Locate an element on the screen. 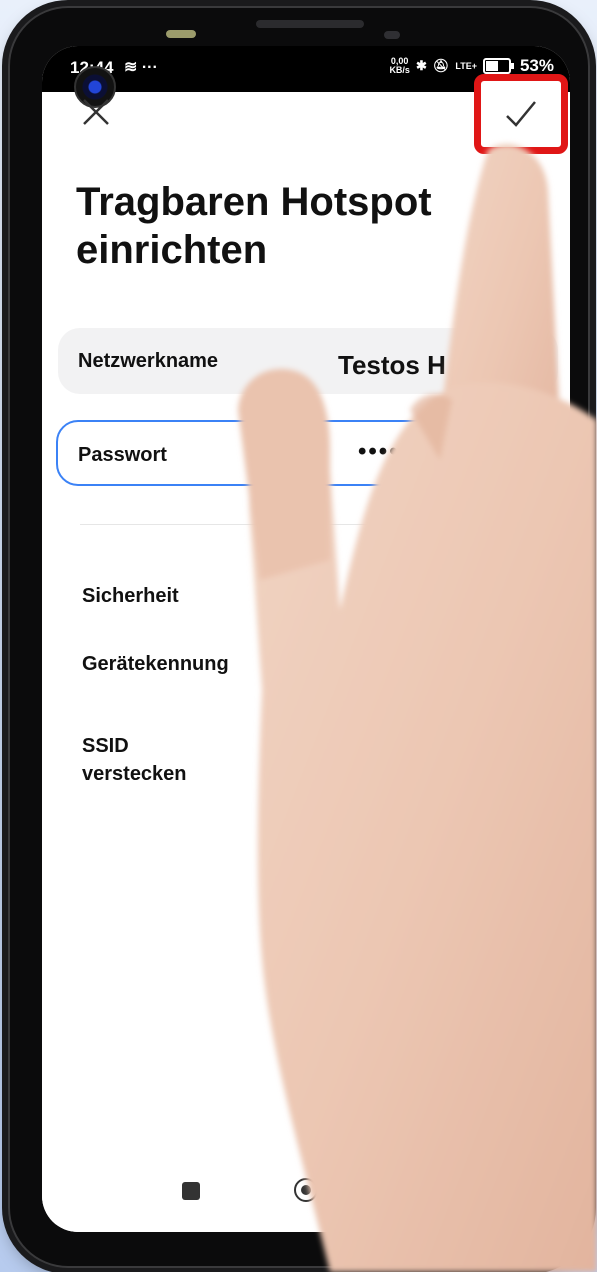  password-label: Passwort is located at coordinates (122, 455).